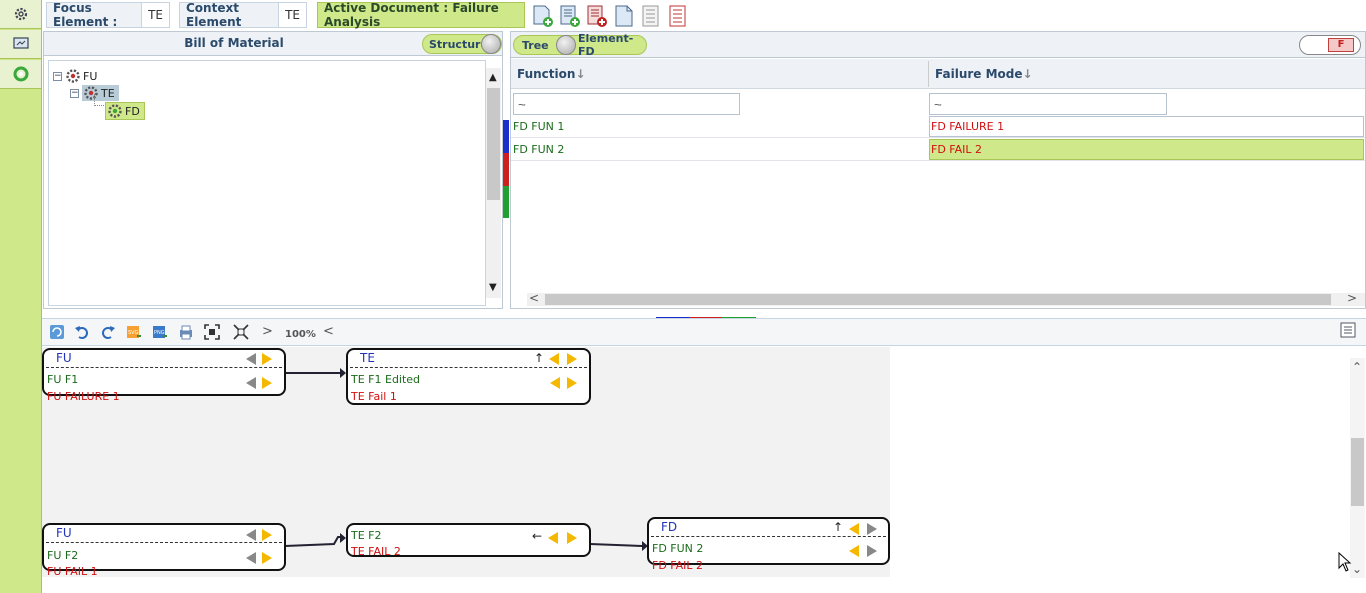 The height and width of the screenshot is (593, 1366). Describe the element at coordinates (493, 77) in the screenshot. I see `scroll-up-icon: ▲` at that location.